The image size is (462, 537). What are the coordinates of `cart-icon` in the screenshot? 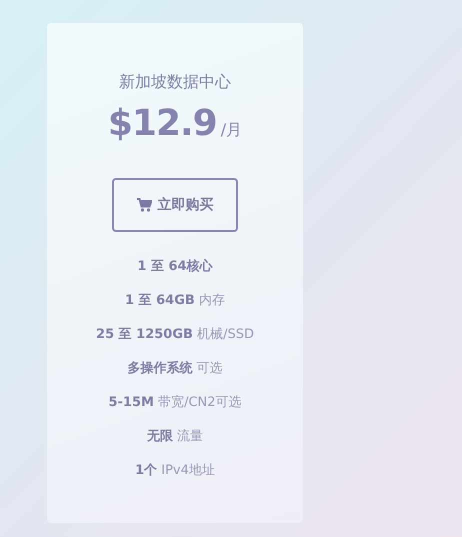 It's located at (144, 205).